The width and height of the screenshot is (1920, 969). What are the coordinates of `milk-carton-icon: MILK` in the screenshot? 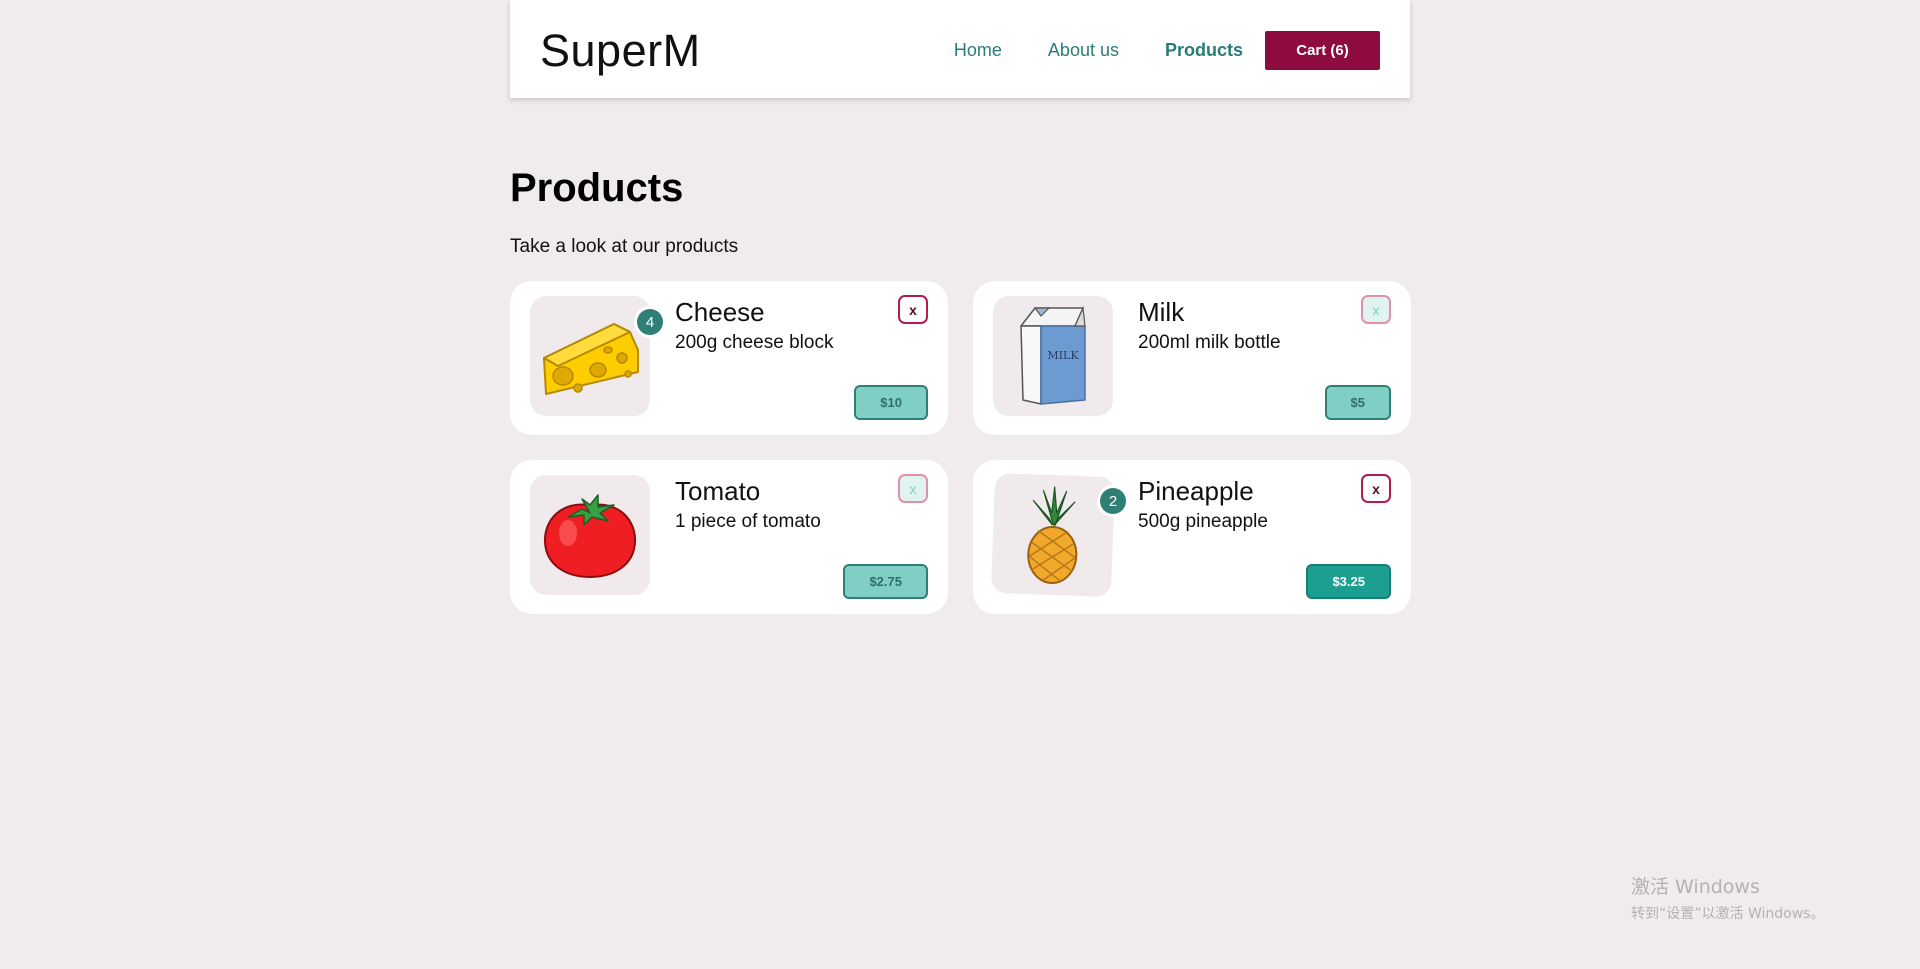 It's located at (1053, 355).